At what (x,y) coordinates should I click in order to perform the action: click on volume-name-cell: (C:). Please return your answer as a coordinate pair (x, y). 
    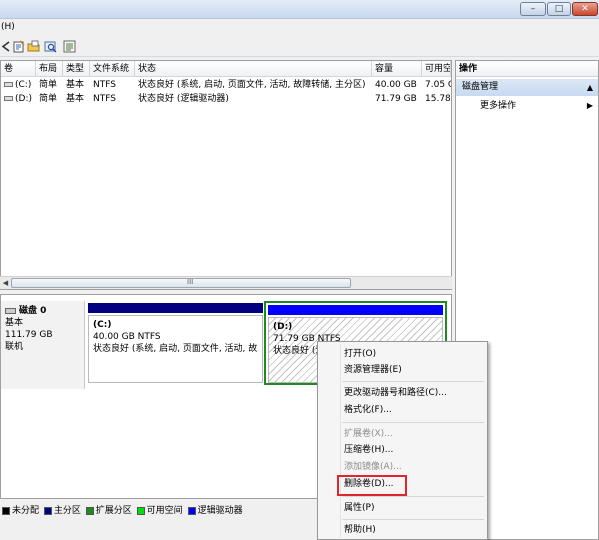
    Looking at the image, I should click on (18, 85).